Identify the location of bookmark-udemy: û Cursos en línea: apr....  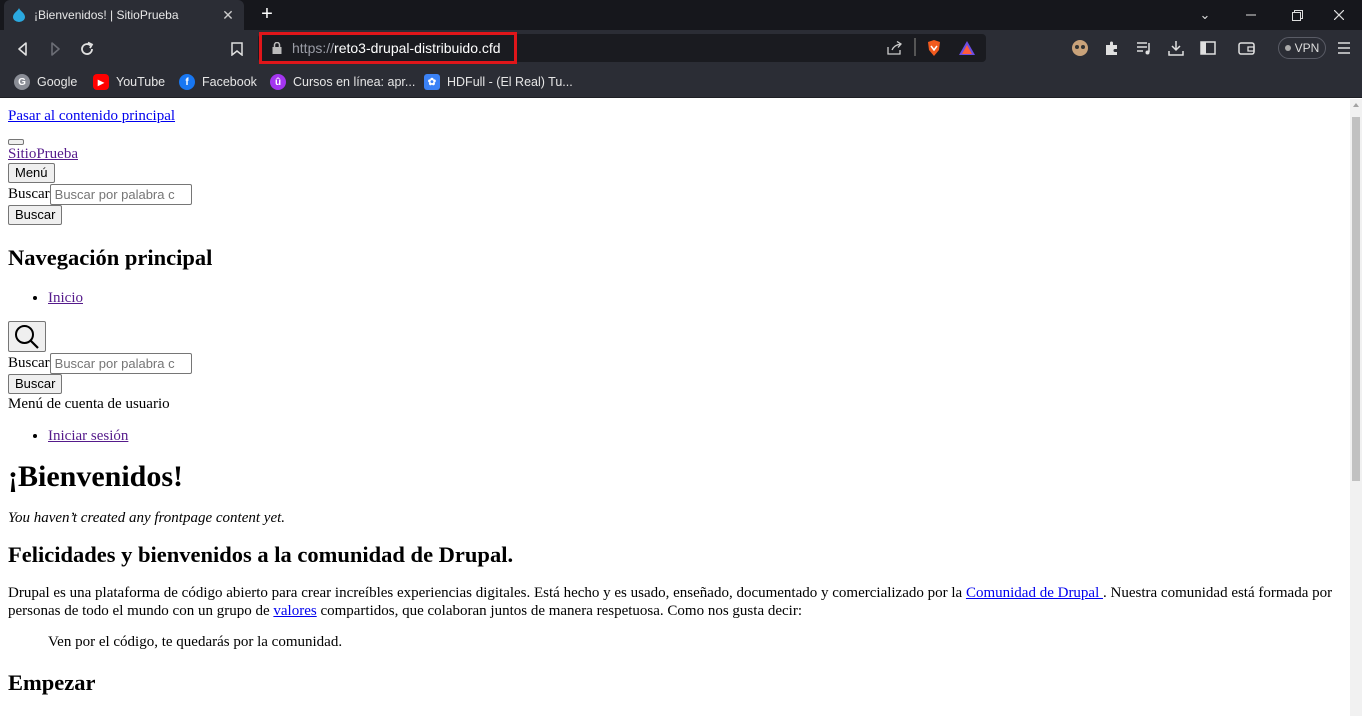
(342, 82).